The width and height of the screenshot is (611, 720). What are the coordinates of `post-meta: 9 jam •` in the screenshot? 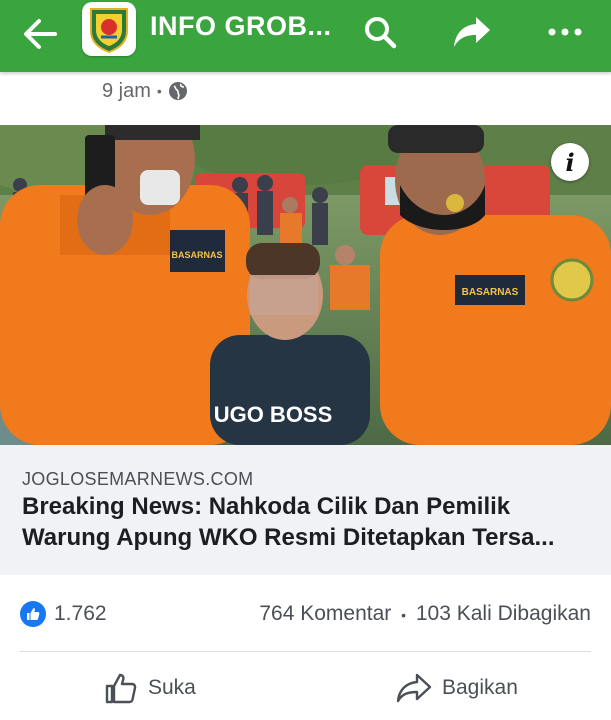 It's located at (145, 91).